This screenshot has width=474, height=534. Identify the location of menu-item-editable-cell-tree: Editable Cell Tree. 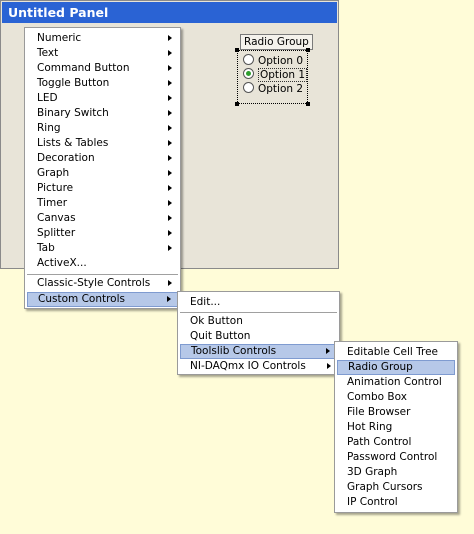
(396, 352).